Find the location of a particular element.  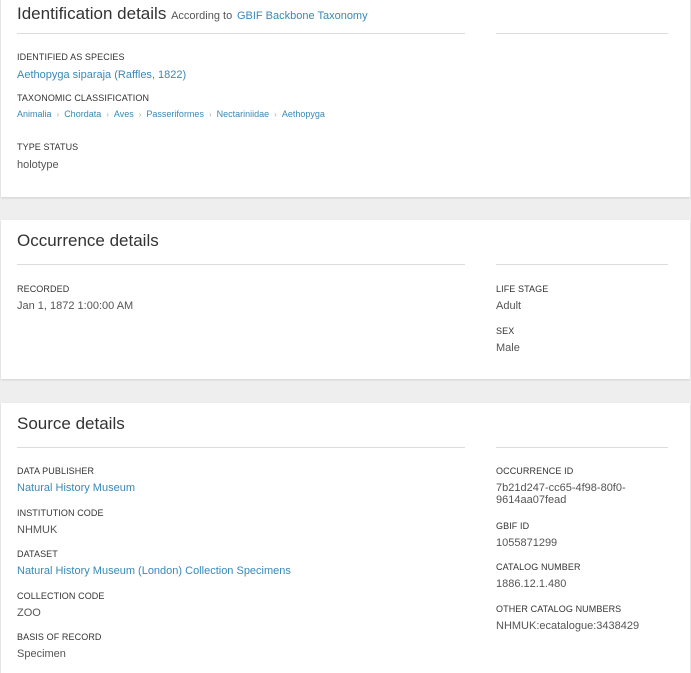

collection-code-label: Collection code is located at coordinates (61, 596).